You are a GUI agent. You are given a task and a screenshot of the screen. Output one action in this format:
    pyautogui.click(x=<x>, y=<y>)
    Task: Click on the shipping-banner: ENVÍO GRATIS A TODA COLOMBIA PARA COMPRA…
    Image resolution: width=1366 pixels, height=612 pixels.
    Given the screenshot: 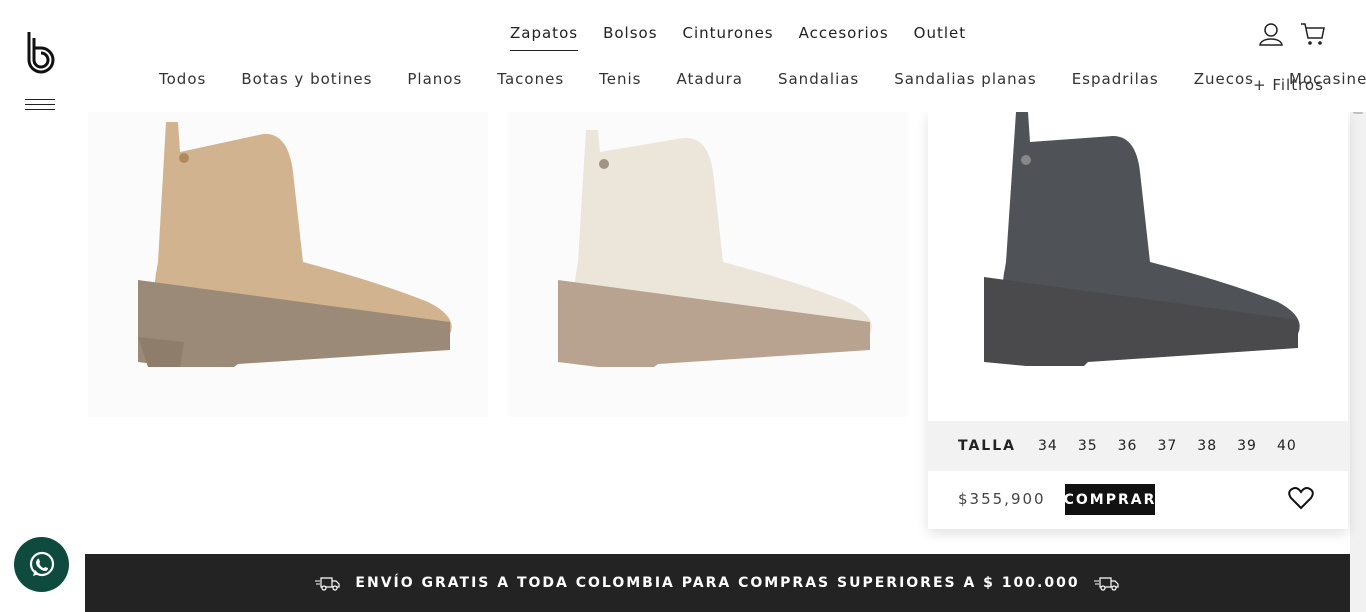 What is the action you would take?
    pyautogui.click(x=717, y=583)
    